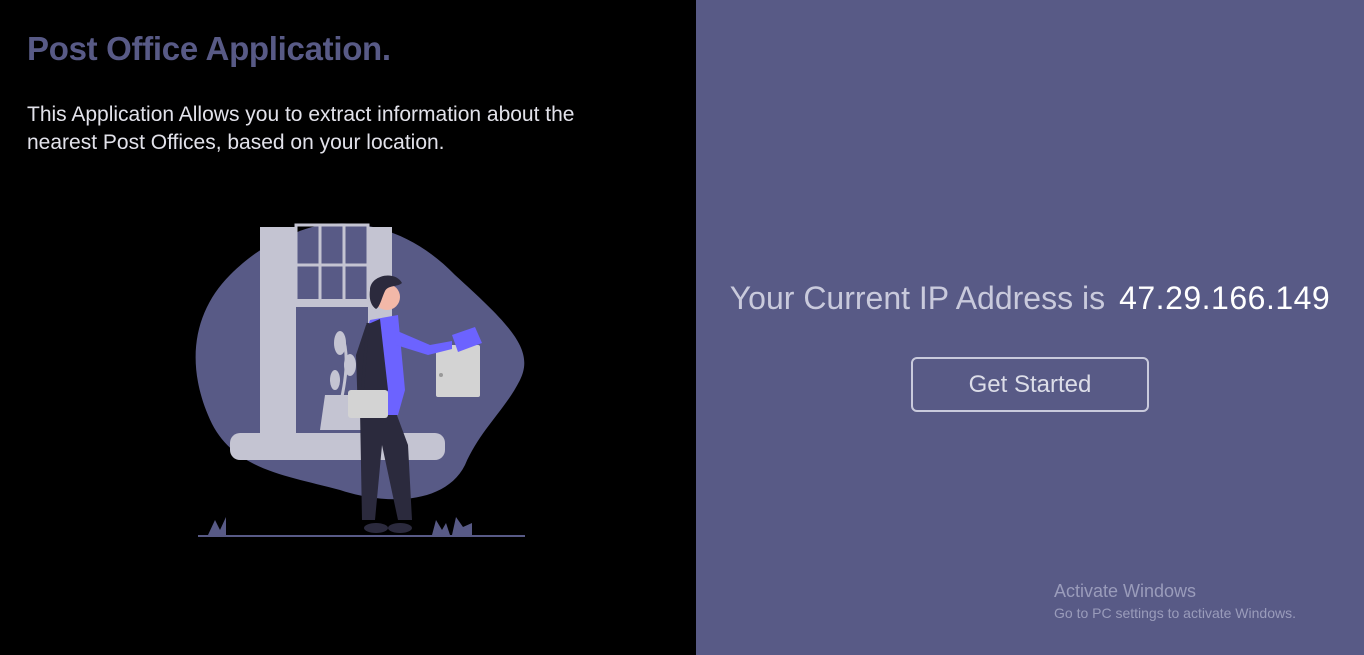 The image size is (1364, 655). I want to click on watermark-title: Activate Windows, so click(1125, 591).